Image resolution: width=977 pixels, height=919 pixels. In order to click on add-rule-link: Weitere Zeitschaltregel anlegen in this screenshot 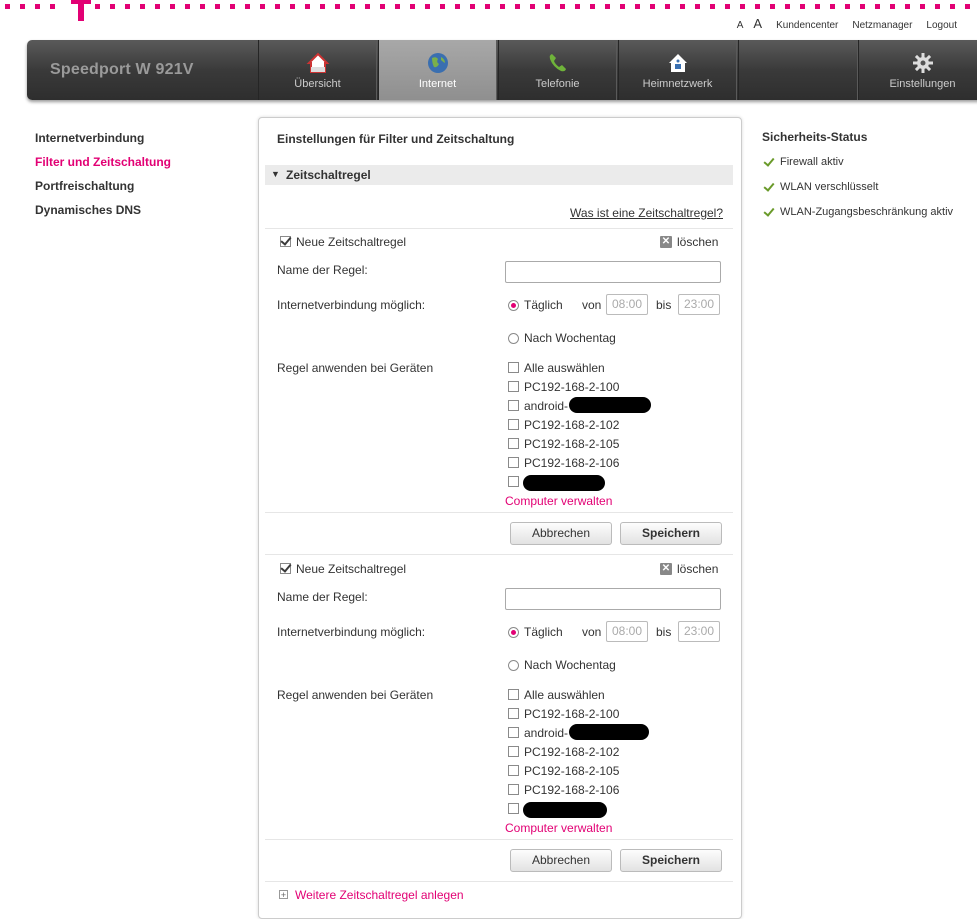, I will do `click(379, 895)`.